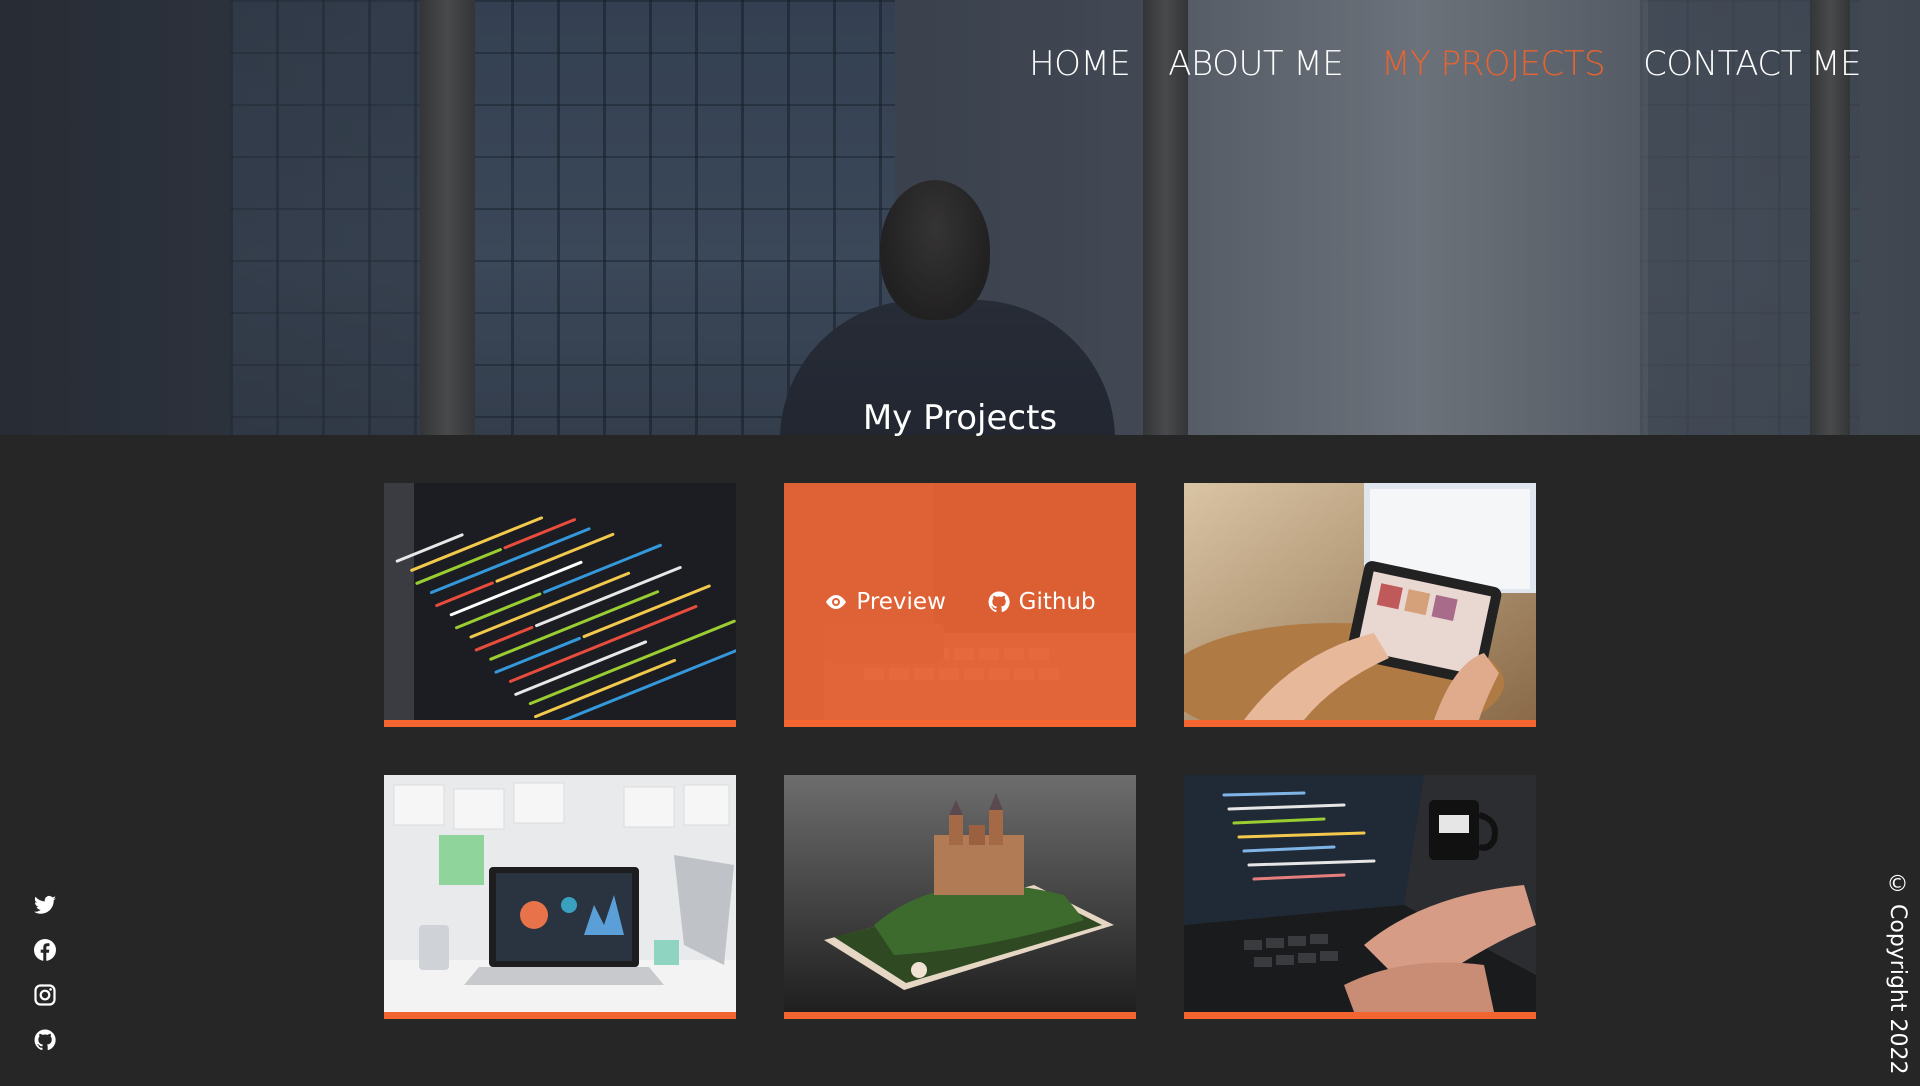 This screenshot has height=1086, width=1920. Describe the element at coordinates (45, 995) in the screenshot. I see `instagram-icon` at that location.